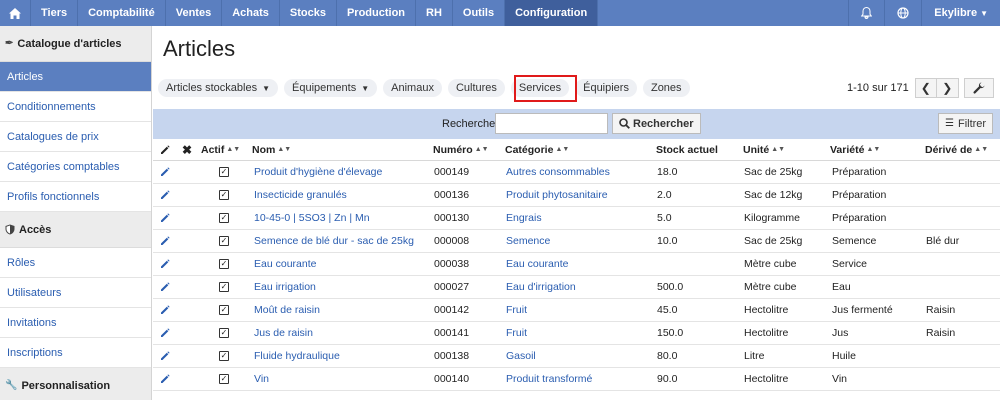  What do you see at coordinates (476, 88) in the screenshot?
I see `filter-cultures: Cultures` at bounding box center [476, 88].